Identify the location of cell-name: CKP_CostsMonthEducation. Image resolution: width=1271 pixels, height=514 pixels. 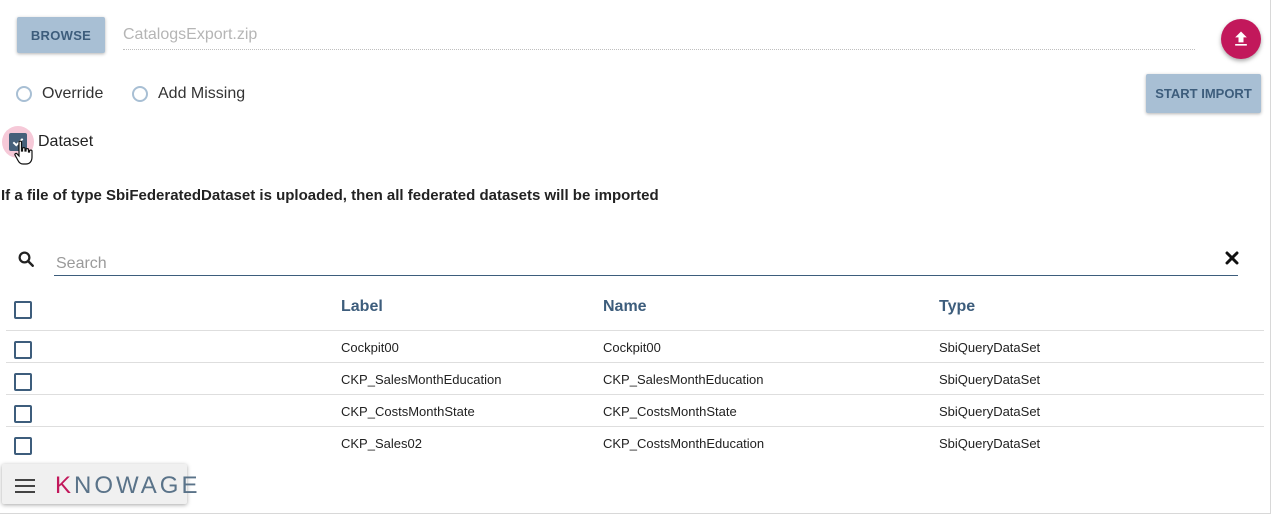
(684, 443).